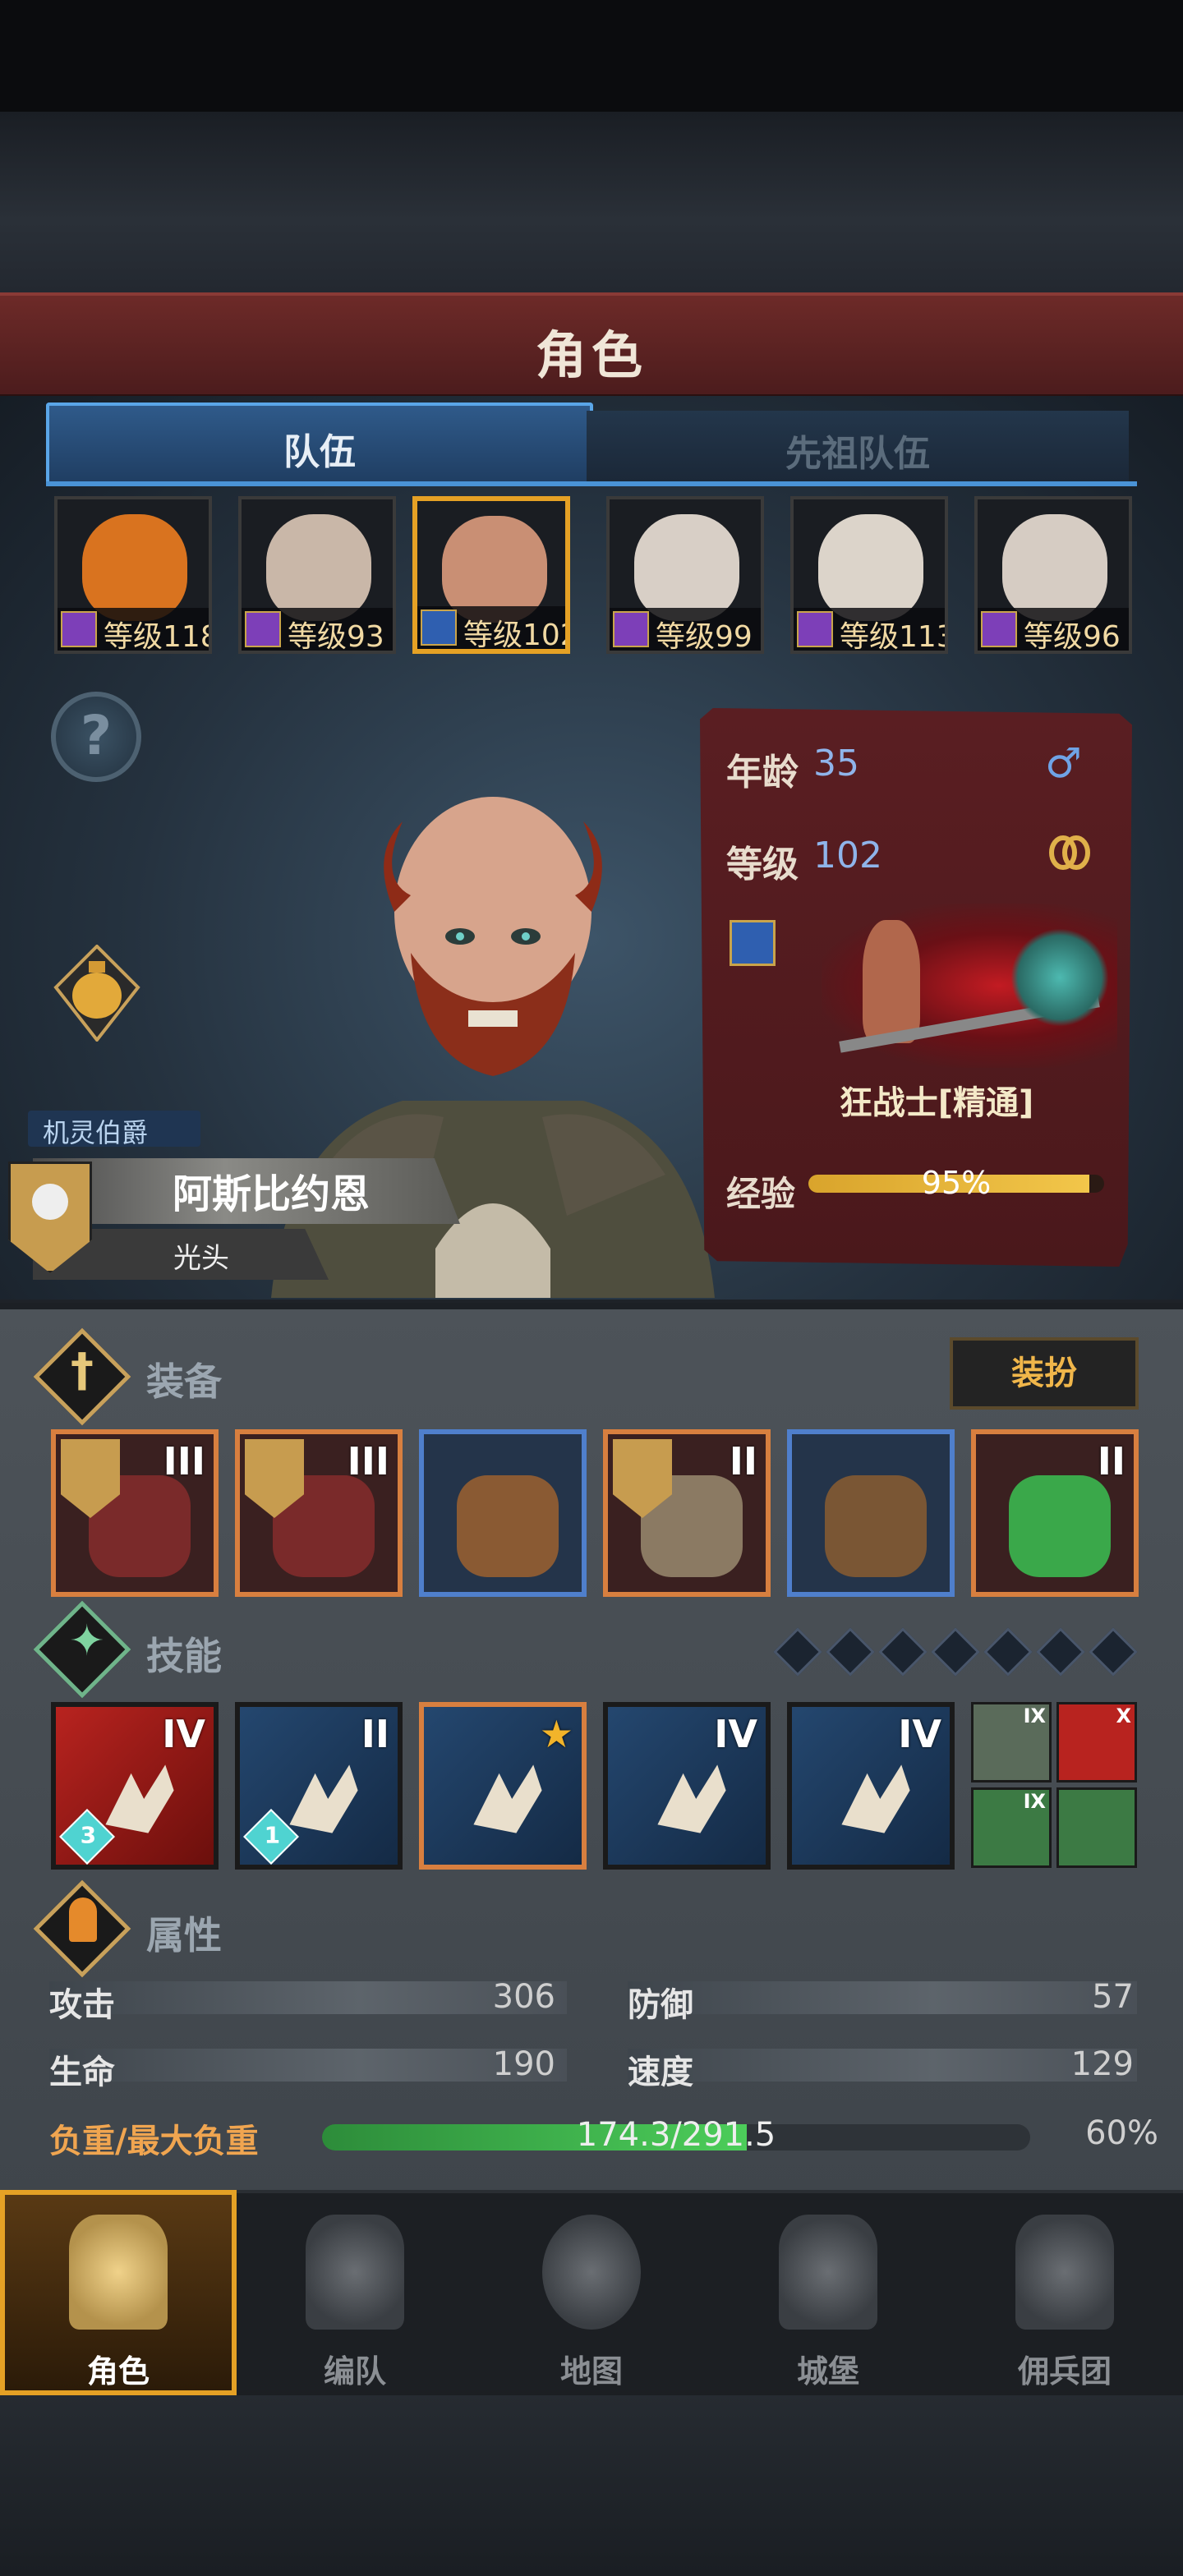 This screenshot has height=2576, width=1183. I want to click on level-strip: 等级93, so click(317, 629).